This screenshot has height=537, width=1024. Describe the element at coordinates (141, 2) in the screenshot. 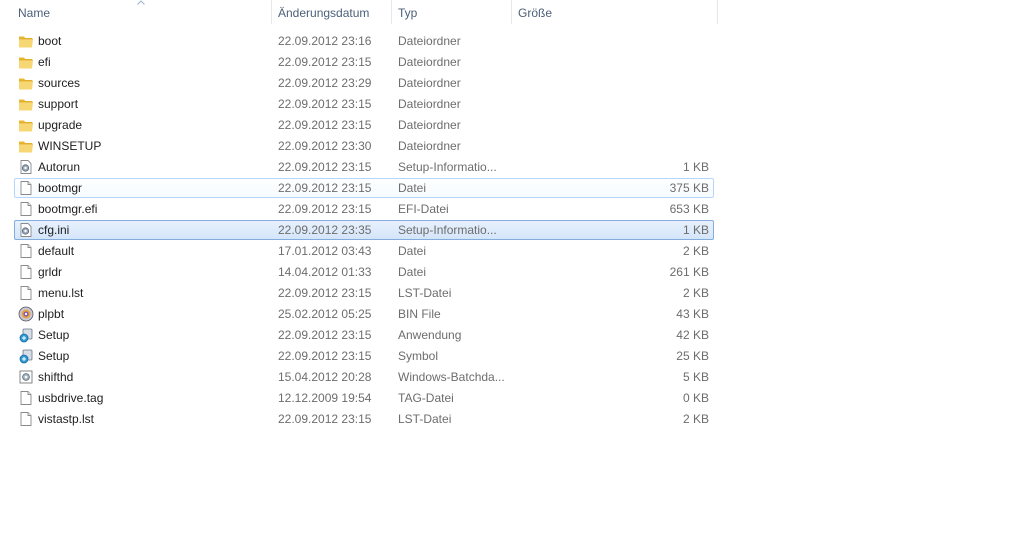

I see `sort-ascending-icon` at that location.